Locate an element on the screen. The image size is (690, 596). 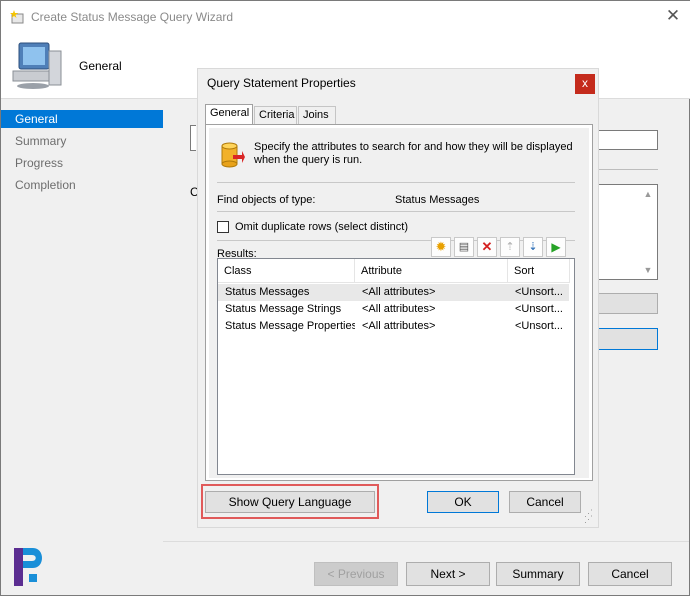
bg-field-left-edge is located at coordinates (193, 138).